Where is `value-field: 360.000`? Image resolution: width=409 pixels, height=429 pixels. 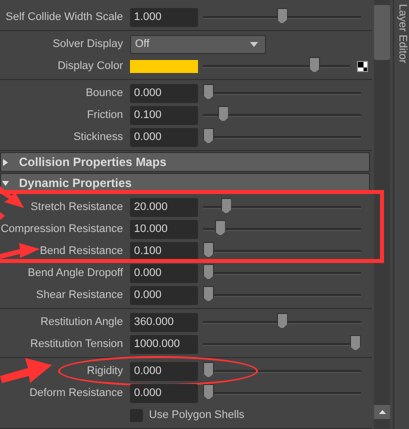
value-field: 360.000 is located at coordinates (164, 322).